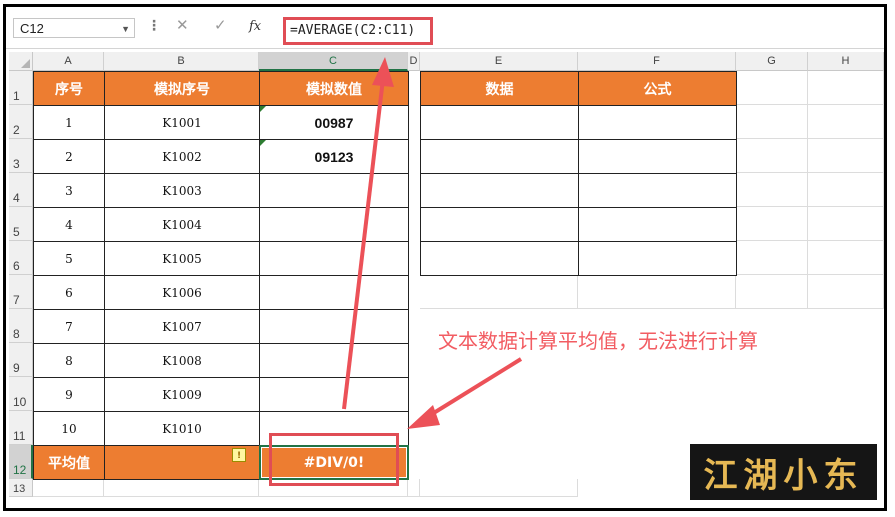  I want to click on arrow-to-result, so click(472, 389).